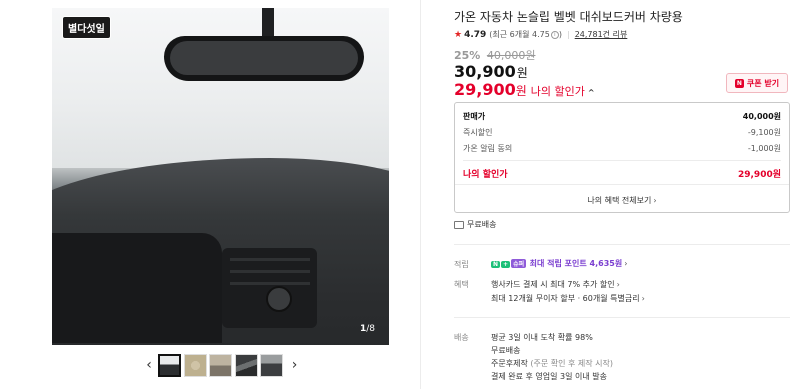 The width and height of the screenshot is (800, 389). I want to click on card-discount-text: 행사카드 결제 시 최대 7% 추가 할인, so click(553, 284).